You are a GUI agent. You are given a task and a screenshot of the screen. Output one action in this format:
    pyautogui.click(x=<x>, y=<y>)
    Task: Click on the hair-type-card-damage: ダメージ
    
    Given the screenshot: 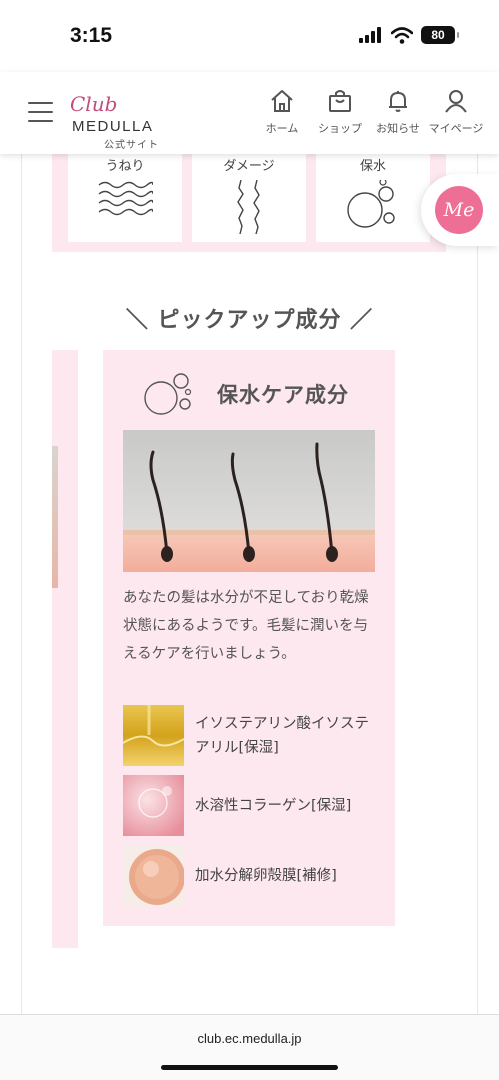 What is the action you would take?
    pyautogui.click(x=249, y=198)
    